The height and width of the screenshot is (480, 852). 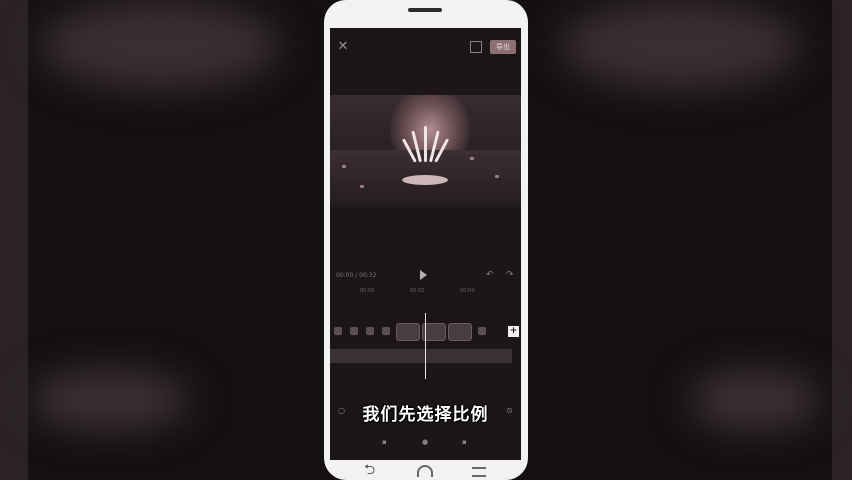 I want to click on android-navbar: ⮌, so click(x=425, y=471).